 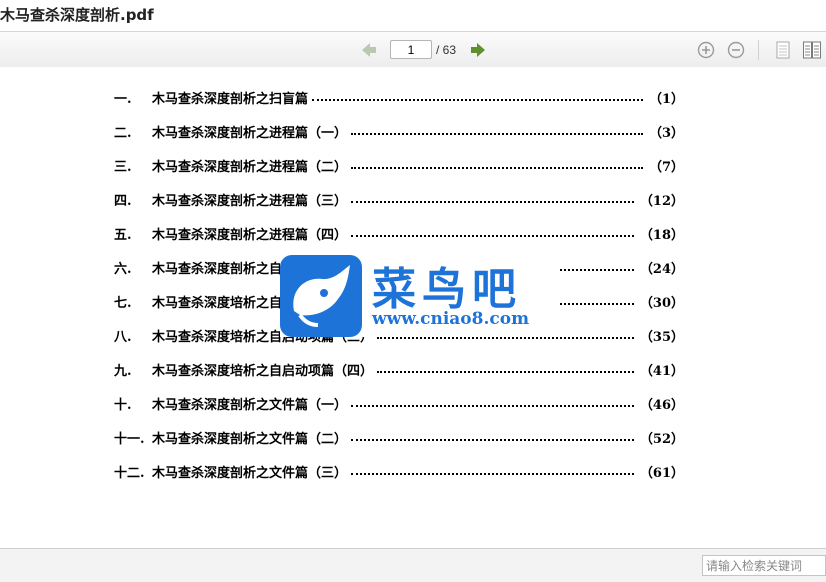 I want to click on watermark-url: www.cniao8.com, so click(x=451, y=319).